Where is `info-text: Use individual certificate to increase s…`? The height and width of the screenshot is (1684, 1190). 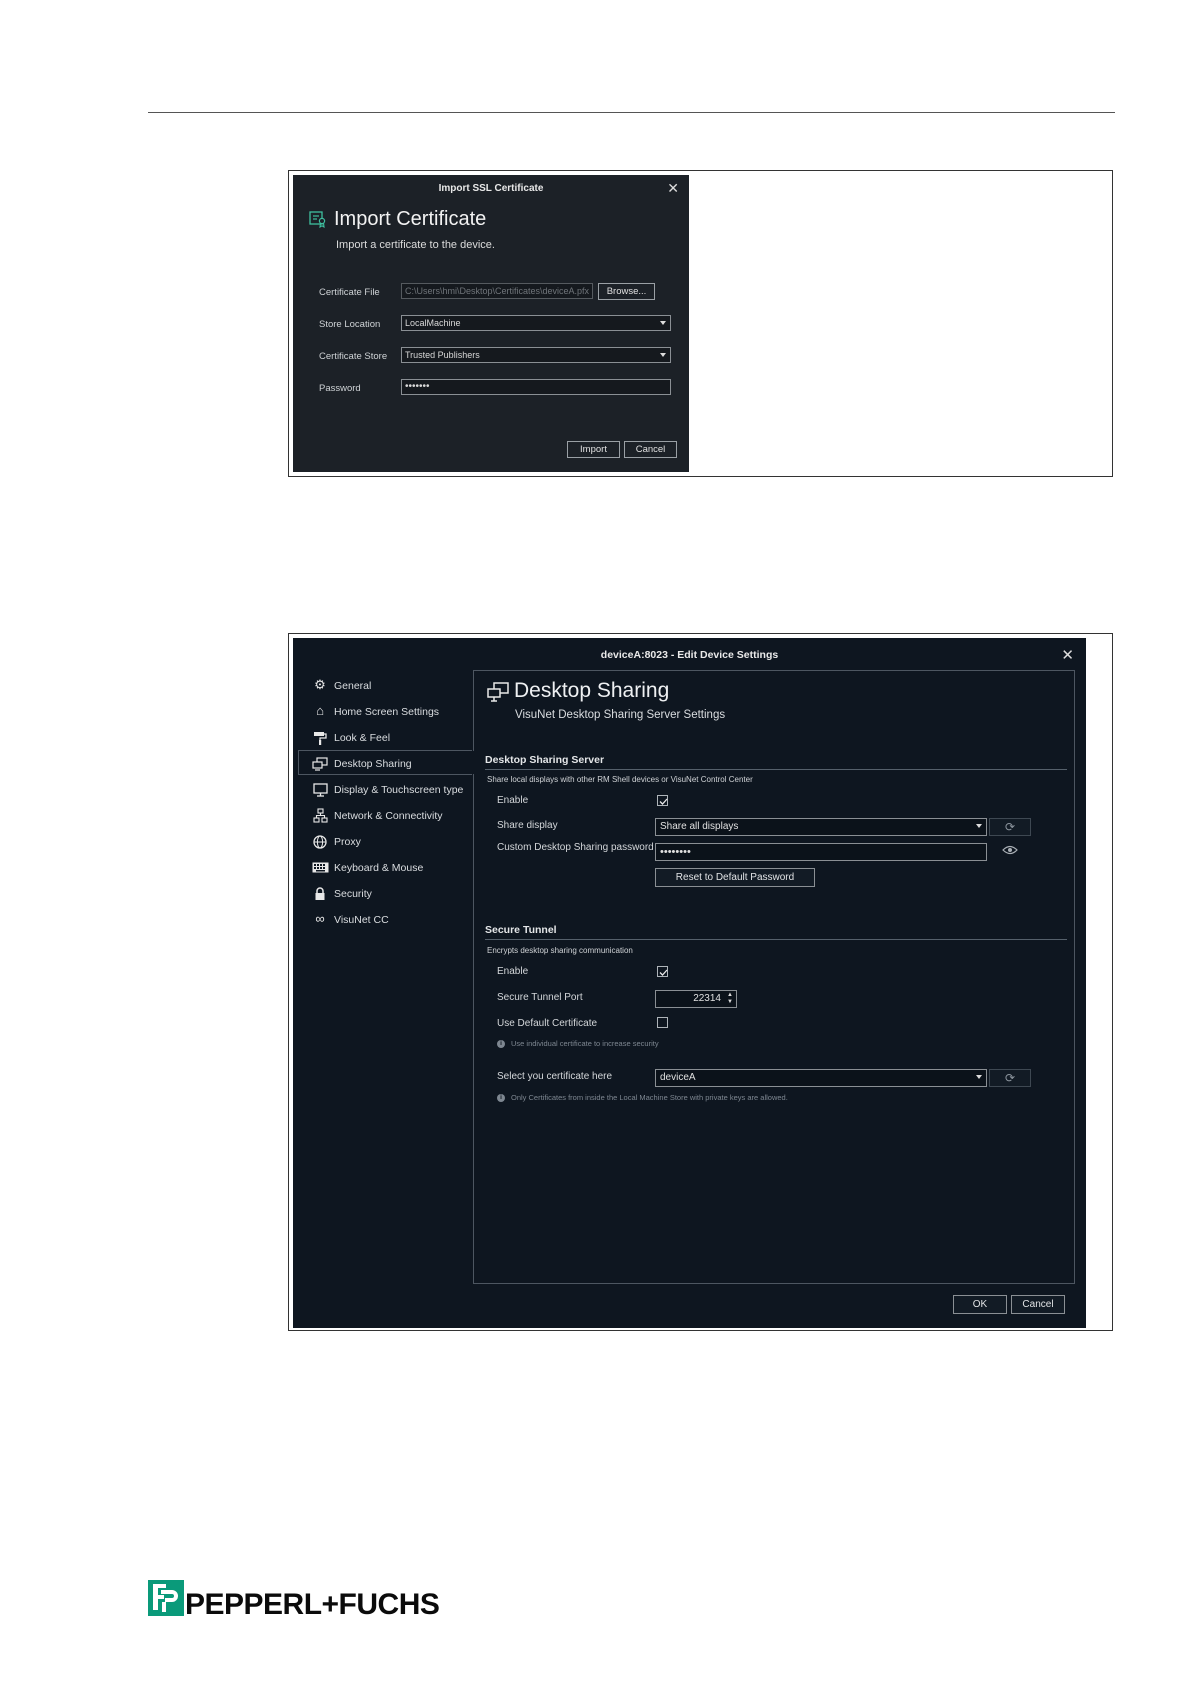
info-text: Use individual certificate to increase s… is located at coordinates (585, 1043).